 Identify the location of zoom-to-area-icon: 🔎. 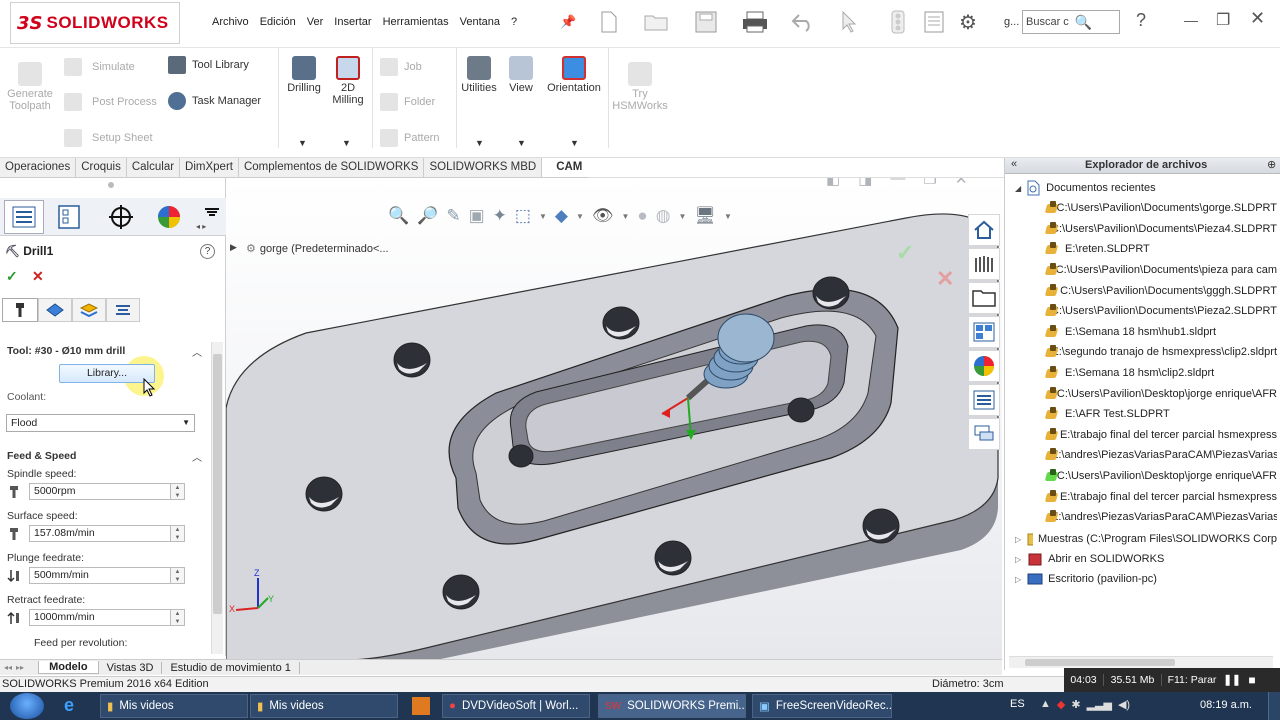
(427, 216).